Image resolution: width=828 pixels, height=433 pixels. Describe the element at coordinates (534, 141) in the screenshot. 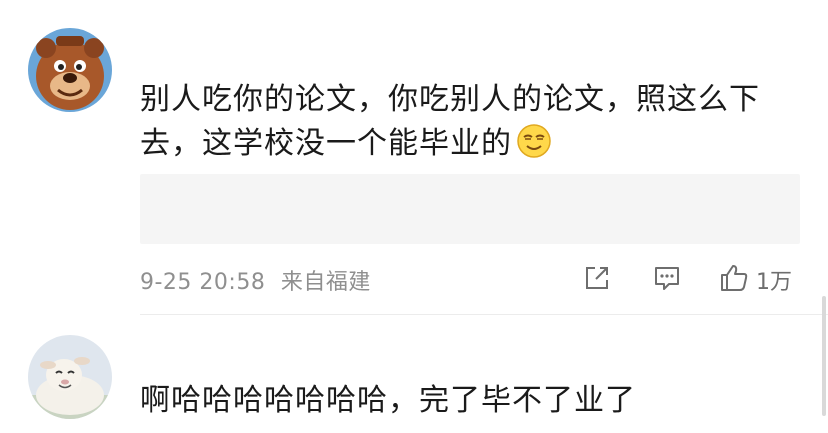

I see `smirk-emoji-icon` at that location.